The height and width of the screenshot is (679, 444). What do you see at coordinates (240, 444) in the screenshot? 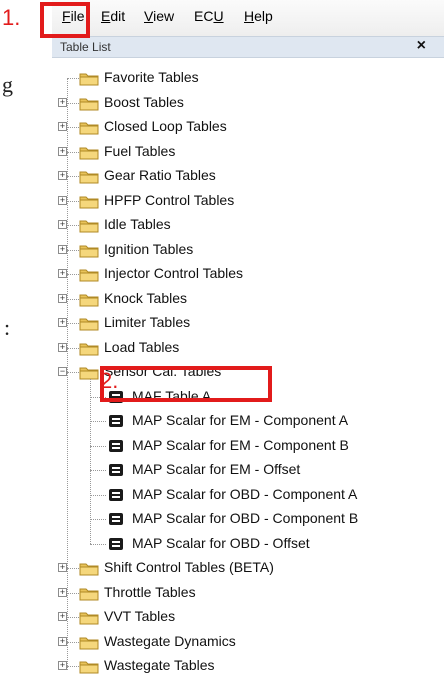
I see `tree-item-label: MAP Scalar for EM - Component B` at bounding box center [240, 444].